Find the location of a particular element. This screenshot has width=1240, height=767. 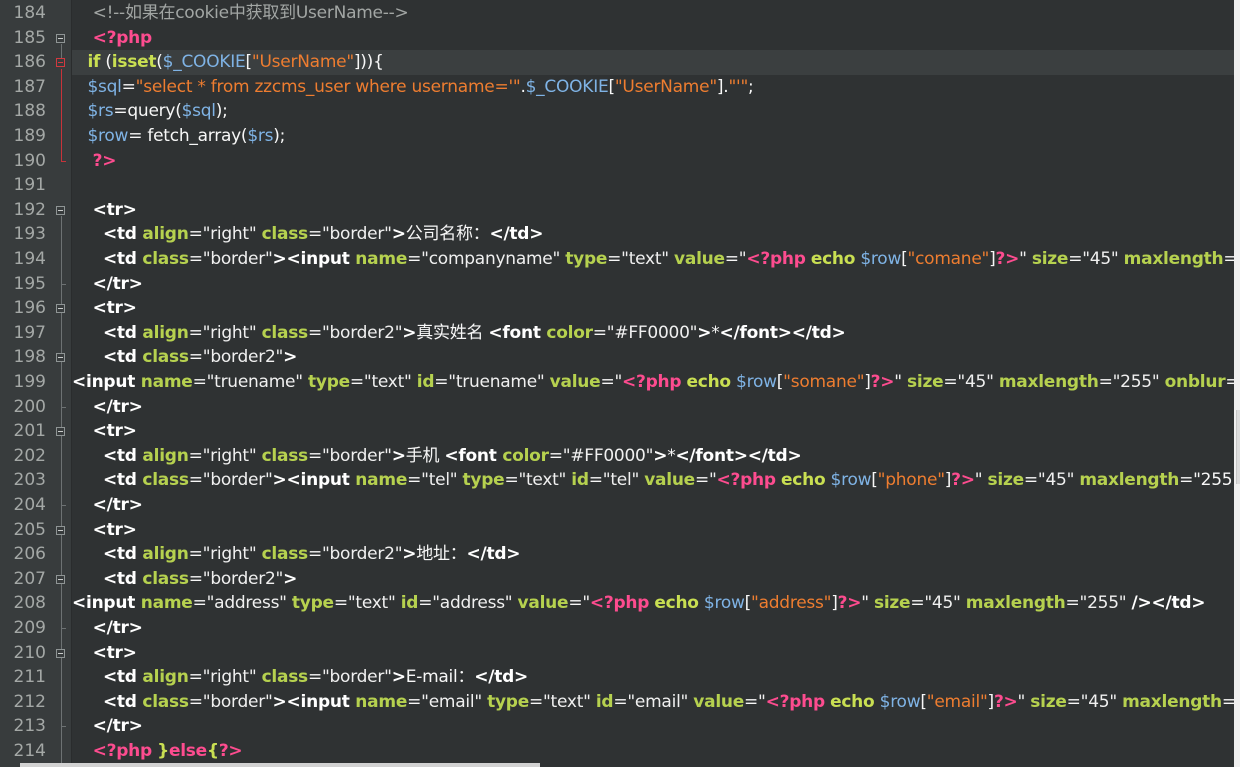

code-token: $rs is located at coordinates (260, 136).